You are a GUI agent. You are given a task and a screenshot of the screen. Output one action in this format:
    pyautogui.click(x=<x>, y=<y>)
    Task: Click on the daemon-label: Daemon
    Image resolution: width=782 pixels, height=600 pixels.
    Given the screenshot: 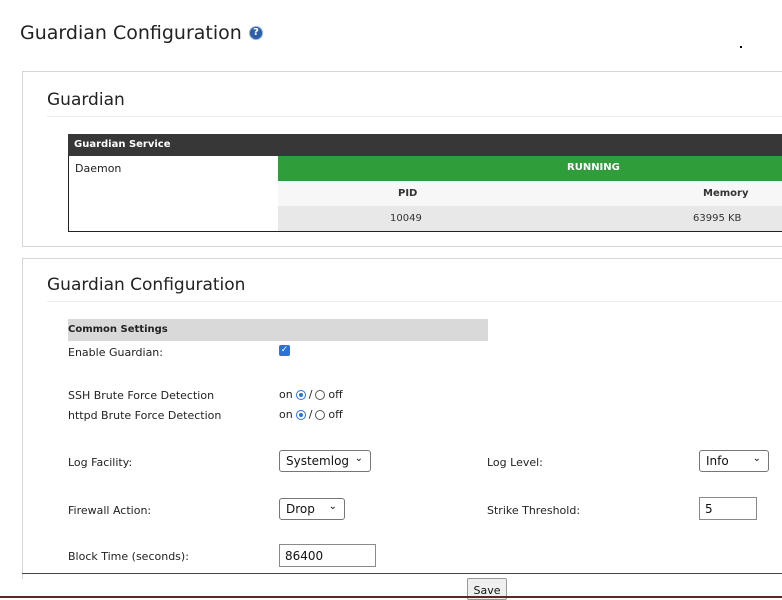 What is the action you would take?
    pyautogui.click(x=98, y=168)
    